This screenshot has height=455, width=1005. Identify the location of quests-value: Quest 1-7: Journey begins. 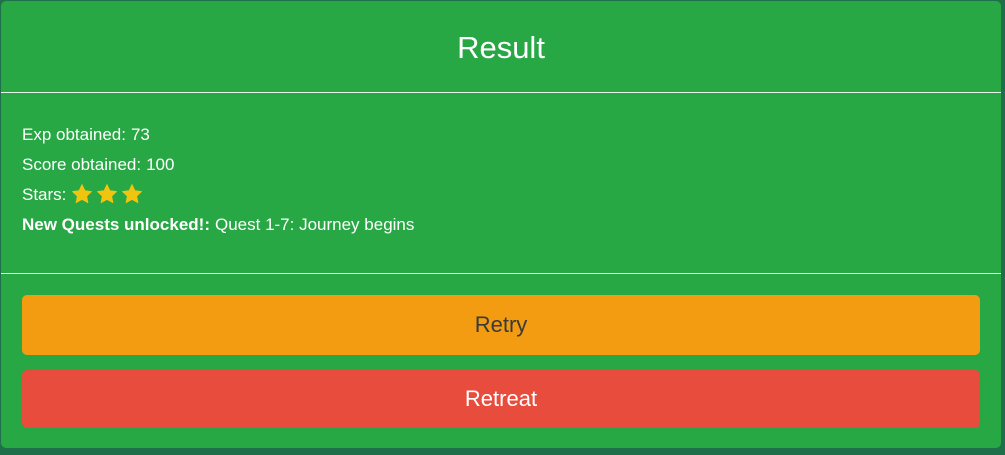
(314, 224).